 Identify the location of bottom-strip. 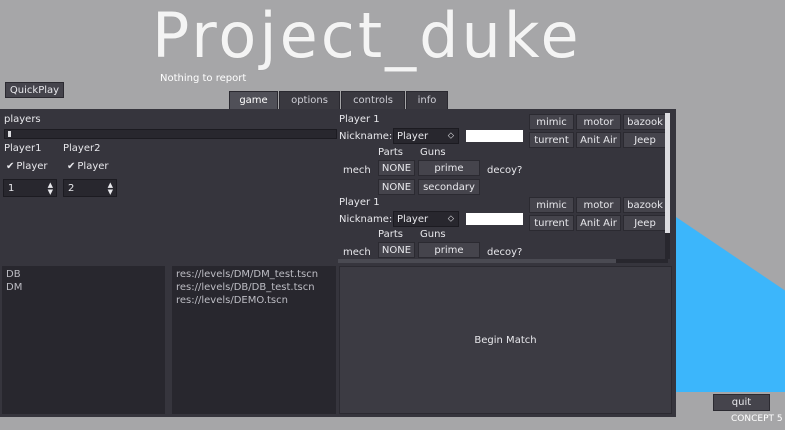
(392, 423).